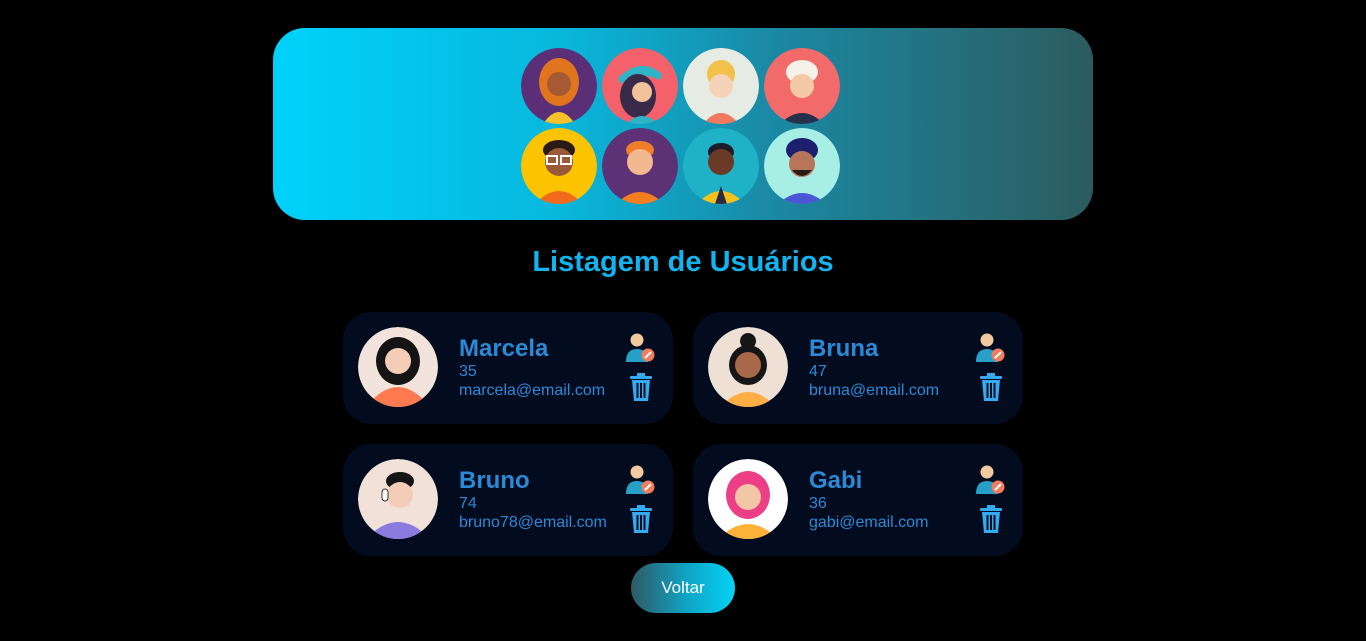 This screenshot has height=641, width=1366. I want to click on page-title: Listagem de Usuários, so click(683, 262).